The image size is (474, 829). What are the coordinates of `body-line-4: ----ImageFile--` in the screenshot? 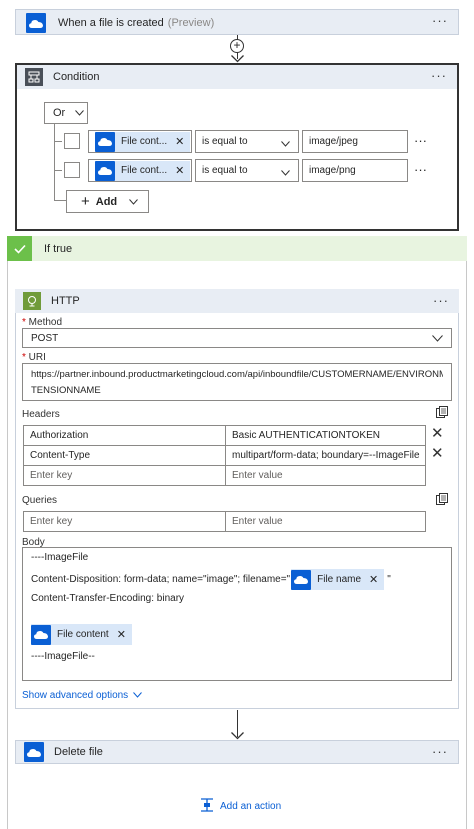 It's located at (63, 656).